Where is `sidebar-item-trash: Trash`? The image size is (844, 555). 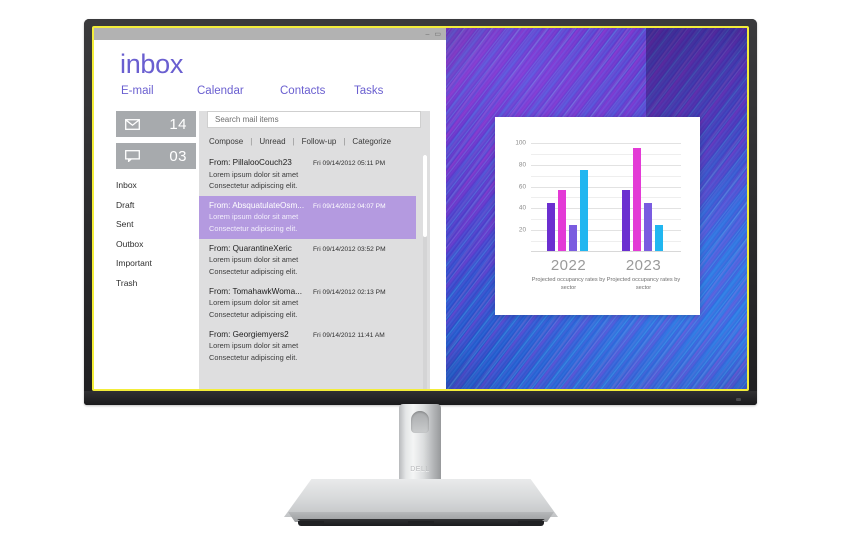 sidebar-item-trash: Trash is located at coordinates (157, 283).